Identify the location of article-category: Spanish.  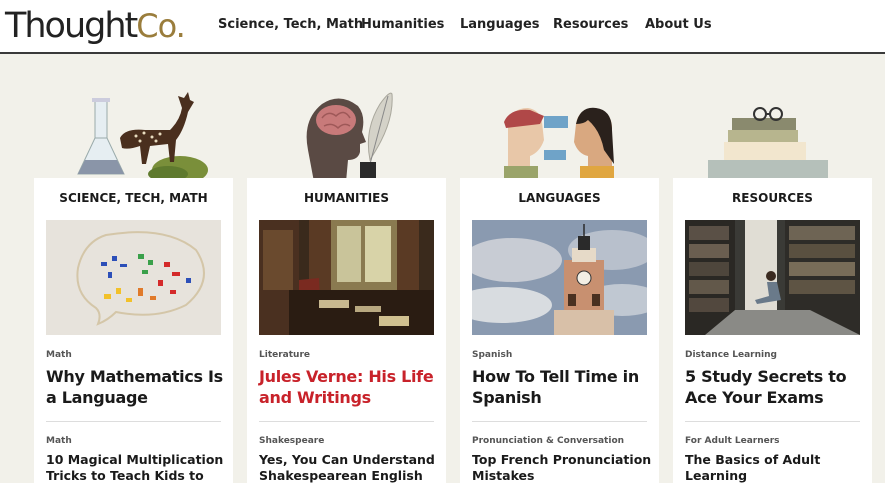
(492, 355).